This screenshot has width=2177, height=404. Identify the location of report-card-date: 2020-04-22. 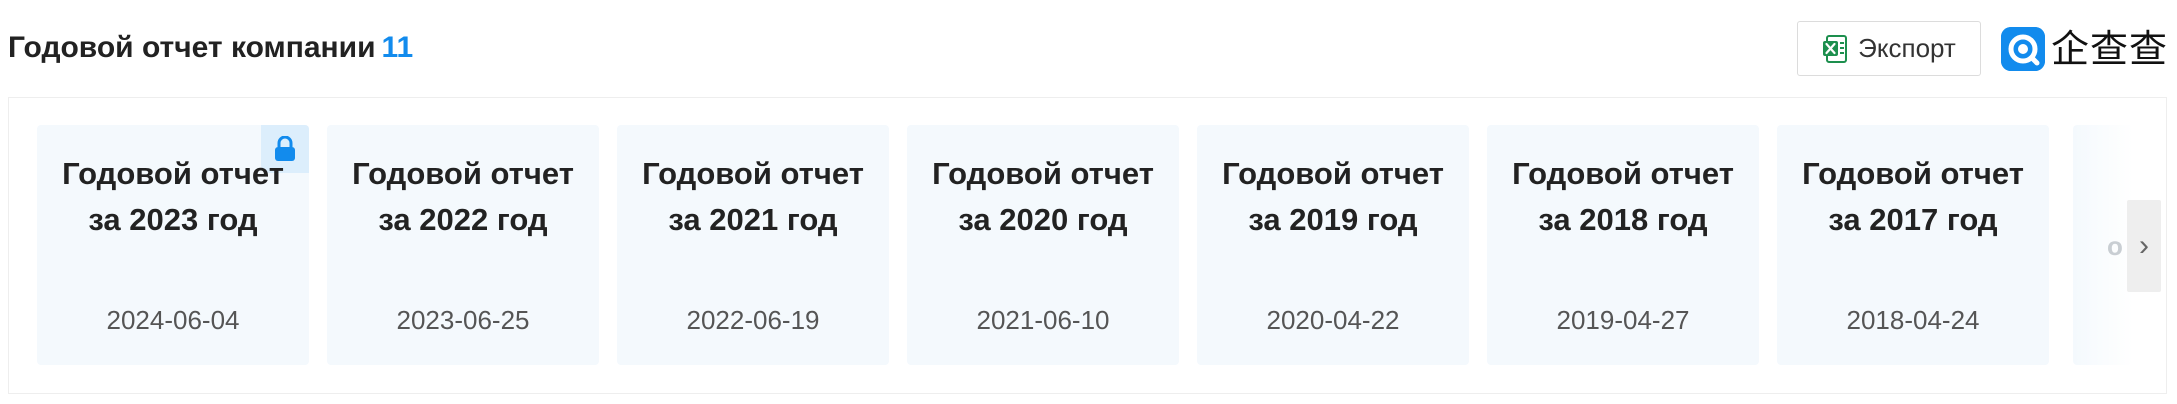
(1333, 320).